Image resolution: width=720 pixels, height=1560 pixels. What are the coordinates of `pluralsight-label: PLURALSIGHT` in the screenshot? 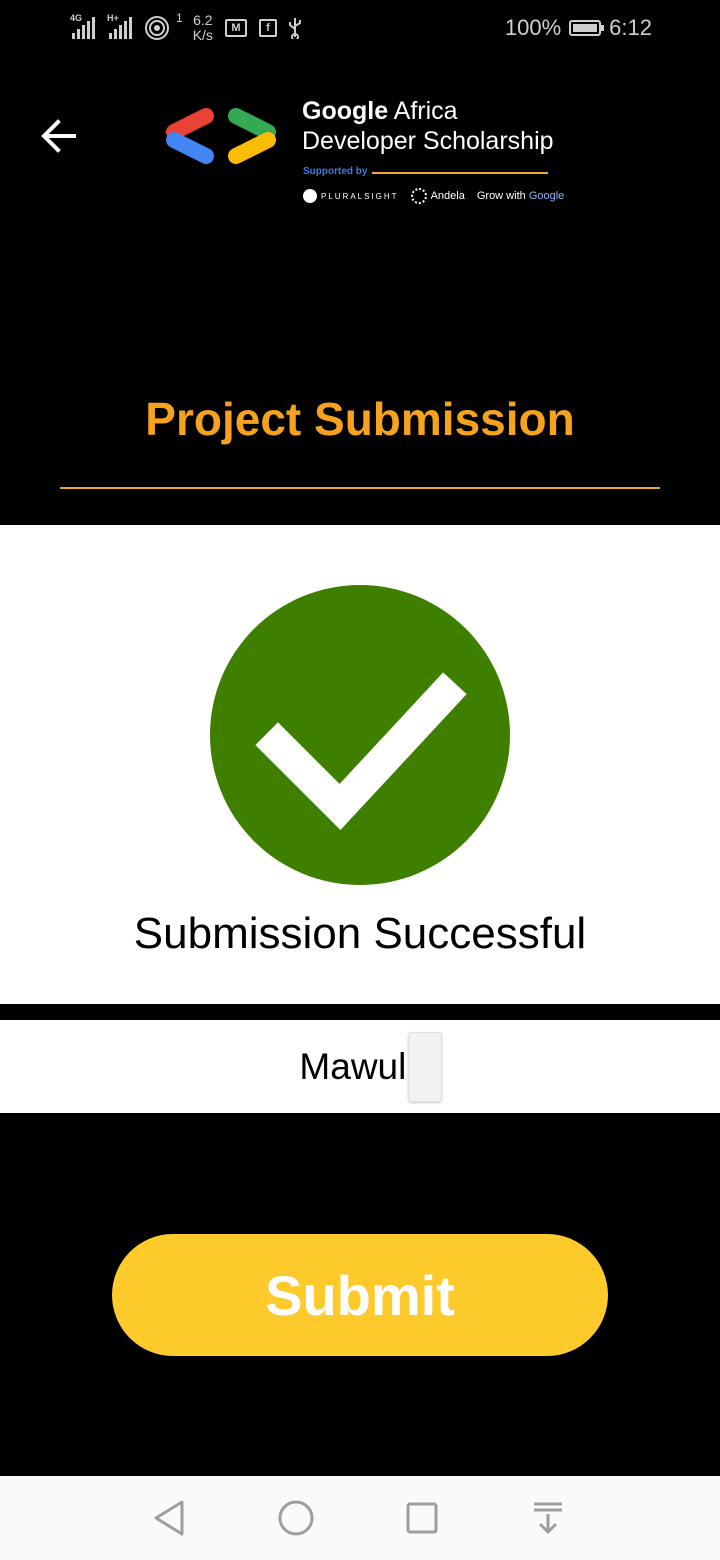 It's located at (360, 196).